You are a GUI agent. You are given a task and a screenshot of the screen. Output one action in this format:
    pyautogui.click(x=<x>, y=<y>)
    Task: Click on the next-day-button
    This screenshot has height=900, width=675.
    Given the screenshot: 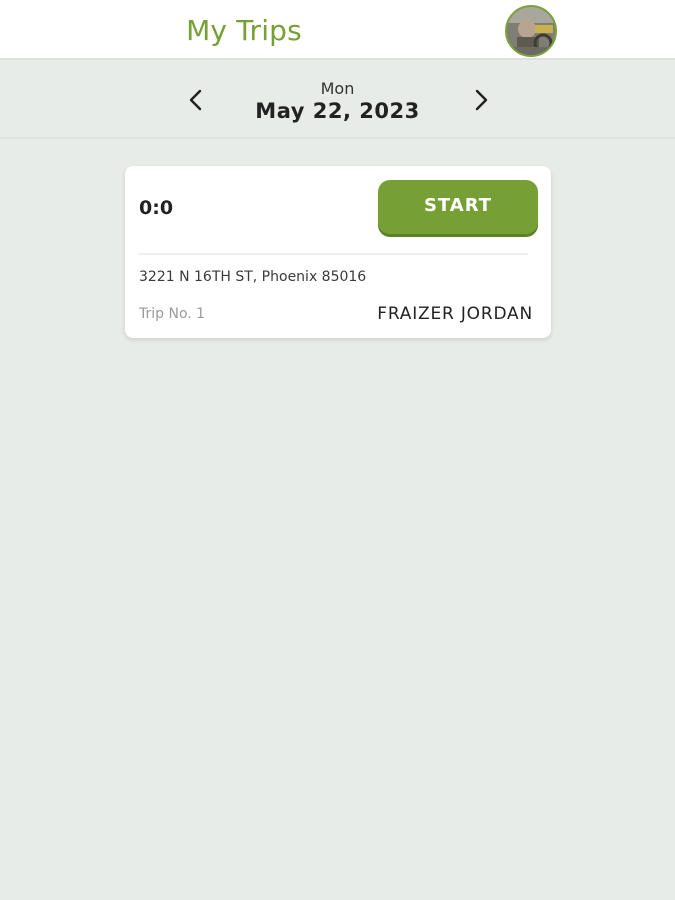 What is the action you would take?
    pyautogui.click(x=481, y=100)
    